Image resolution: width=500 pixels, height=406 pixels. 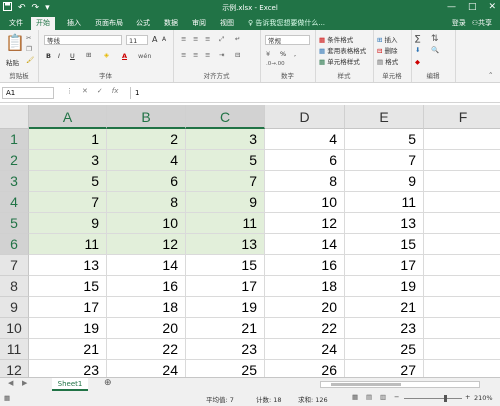 What do you see at coordinates (482, 23) in the screenshot?
I see `share-button: ⚇共享` at bounding box center [482, 23].